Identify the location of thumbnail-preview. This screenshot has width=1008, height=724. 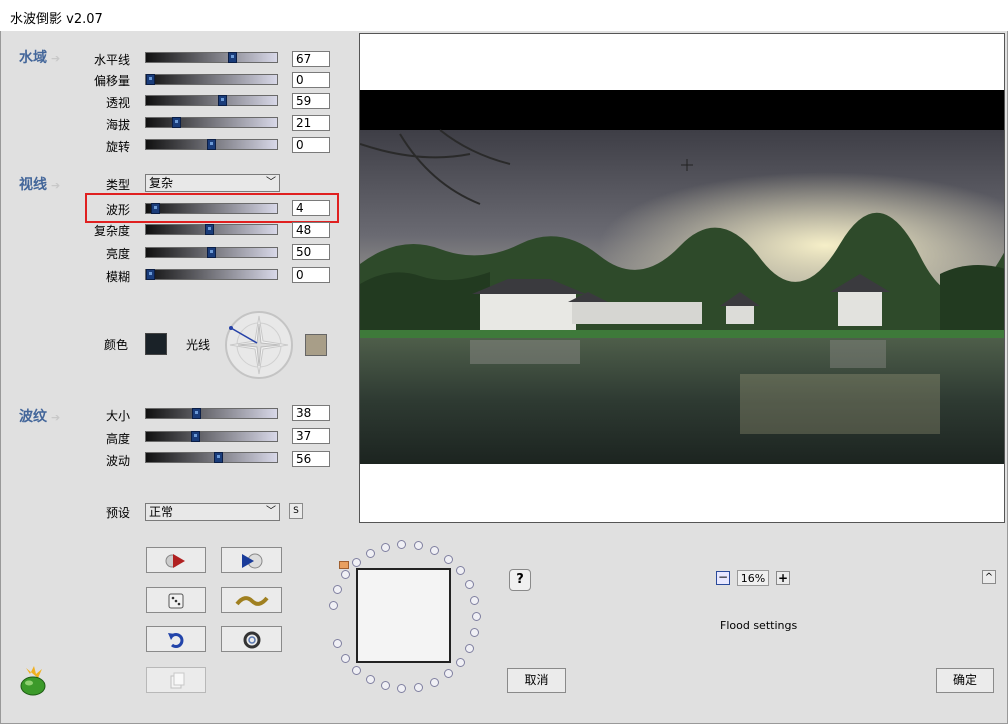
(403, 615).